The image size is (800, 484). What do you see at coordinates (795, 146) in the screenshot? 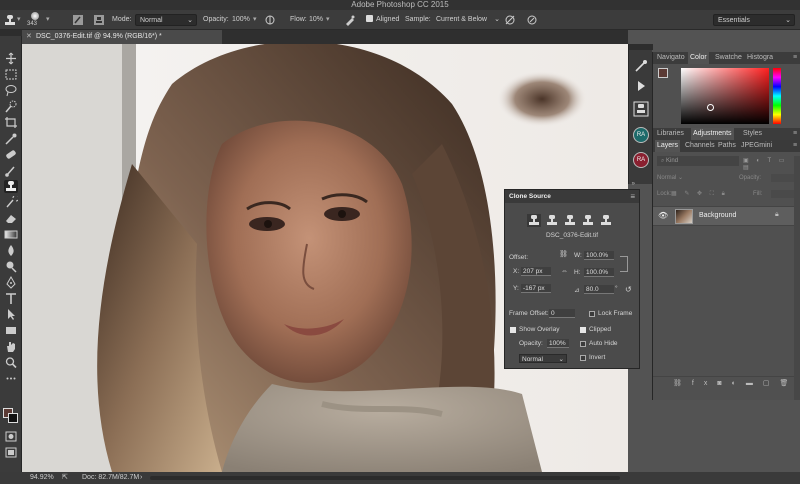
I see `layers-menu-icon: ≡` at bounding box center [795, 146].